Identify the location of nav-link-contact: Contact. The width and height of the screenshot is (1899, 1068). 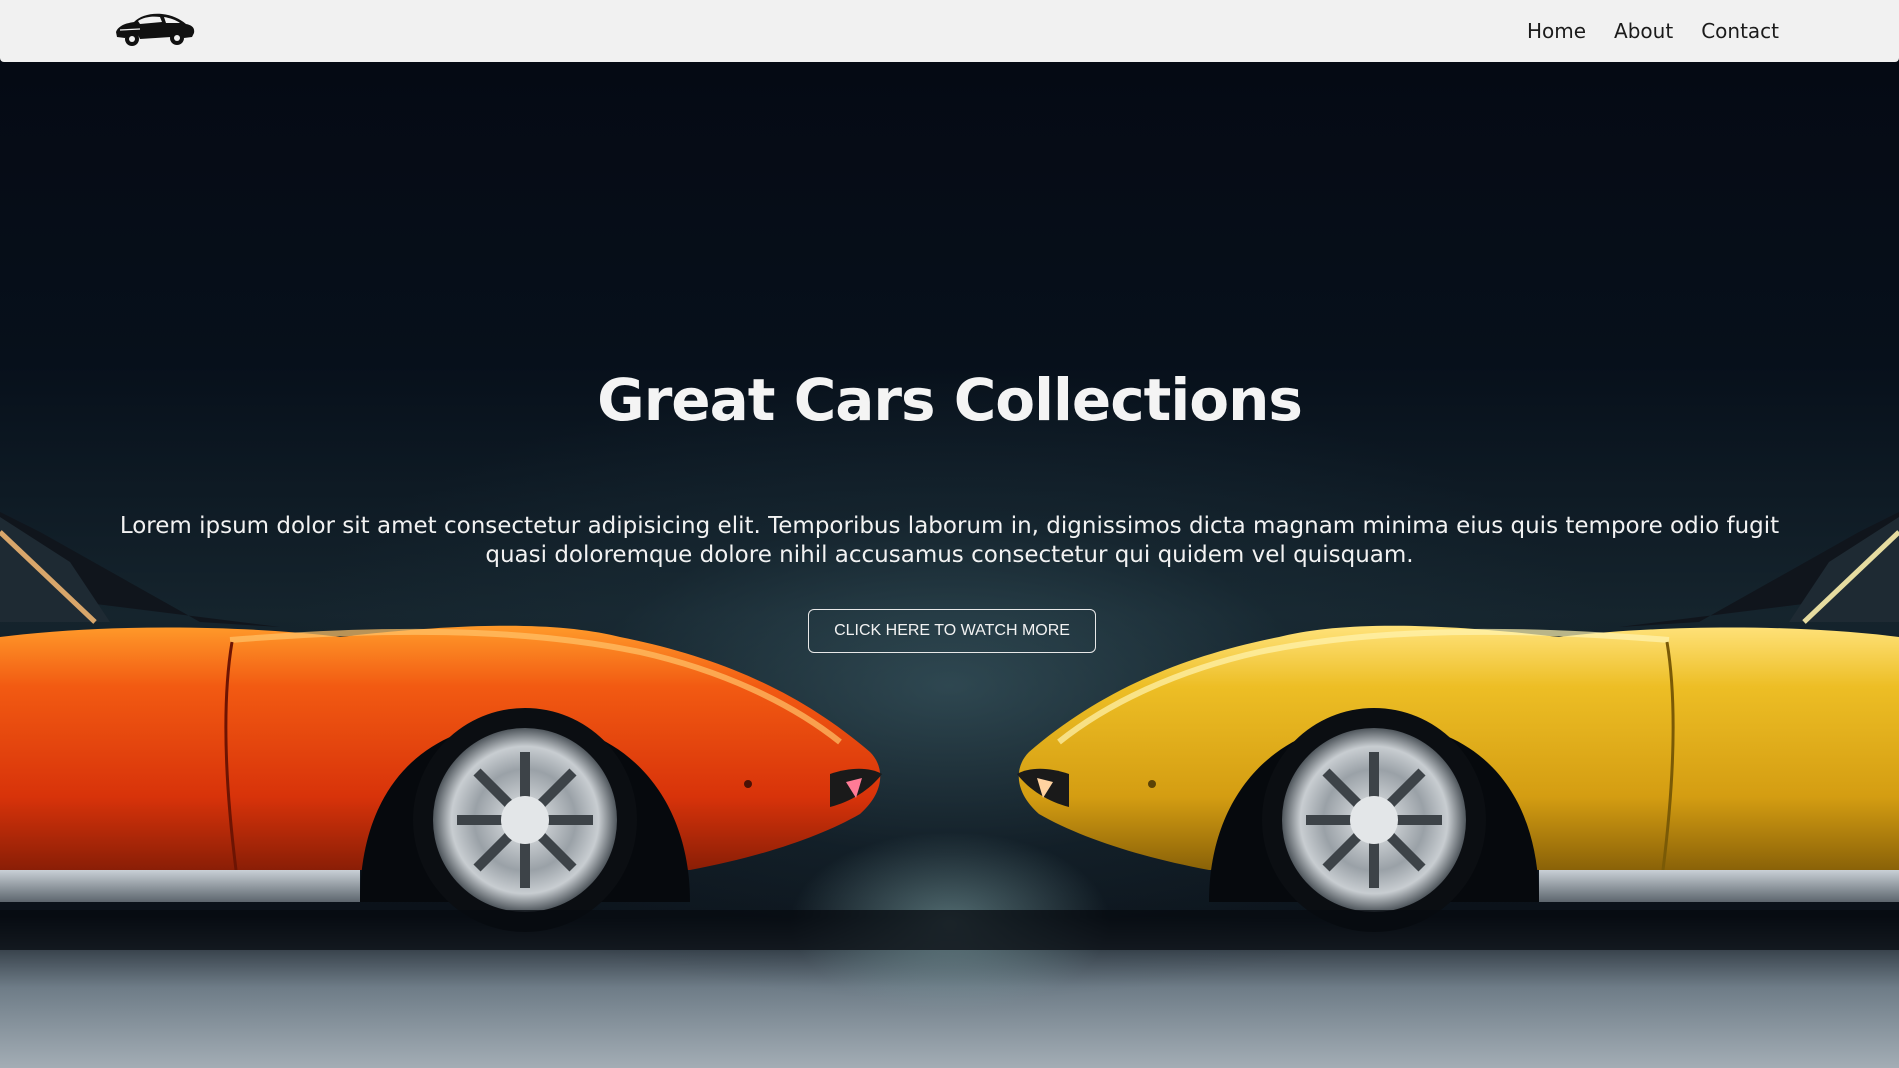
(1740, 31).